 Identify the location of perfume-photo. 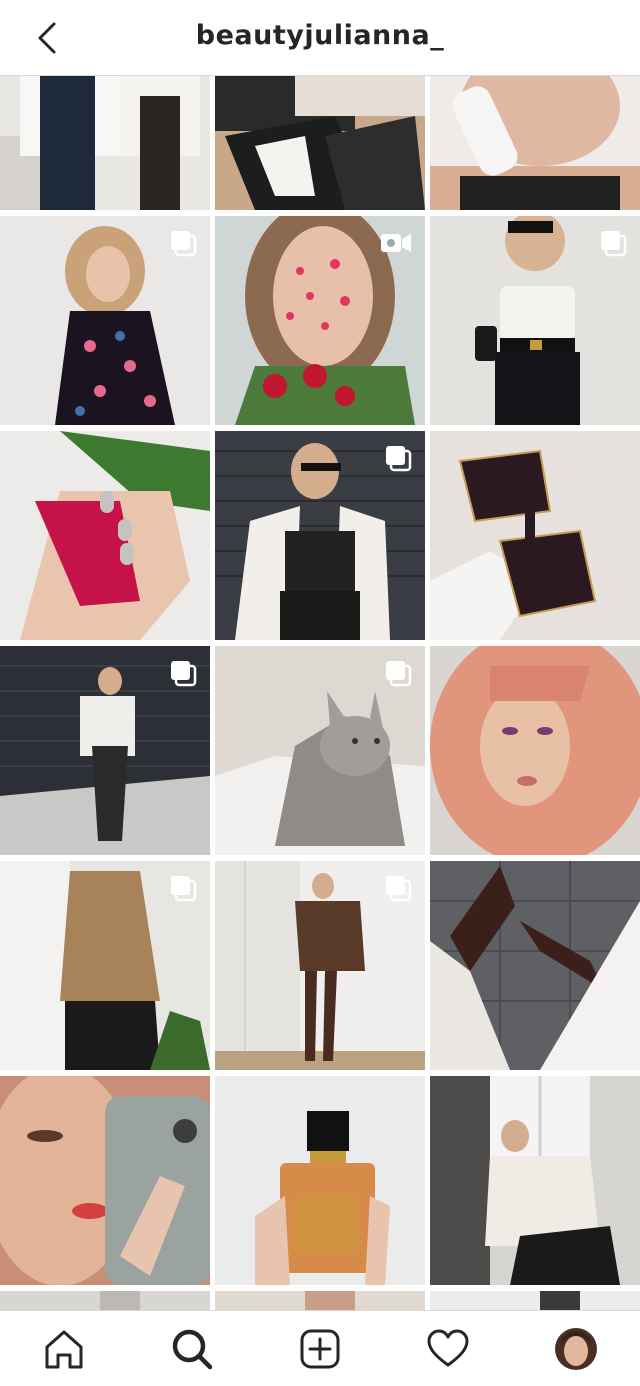
(320, 1180).